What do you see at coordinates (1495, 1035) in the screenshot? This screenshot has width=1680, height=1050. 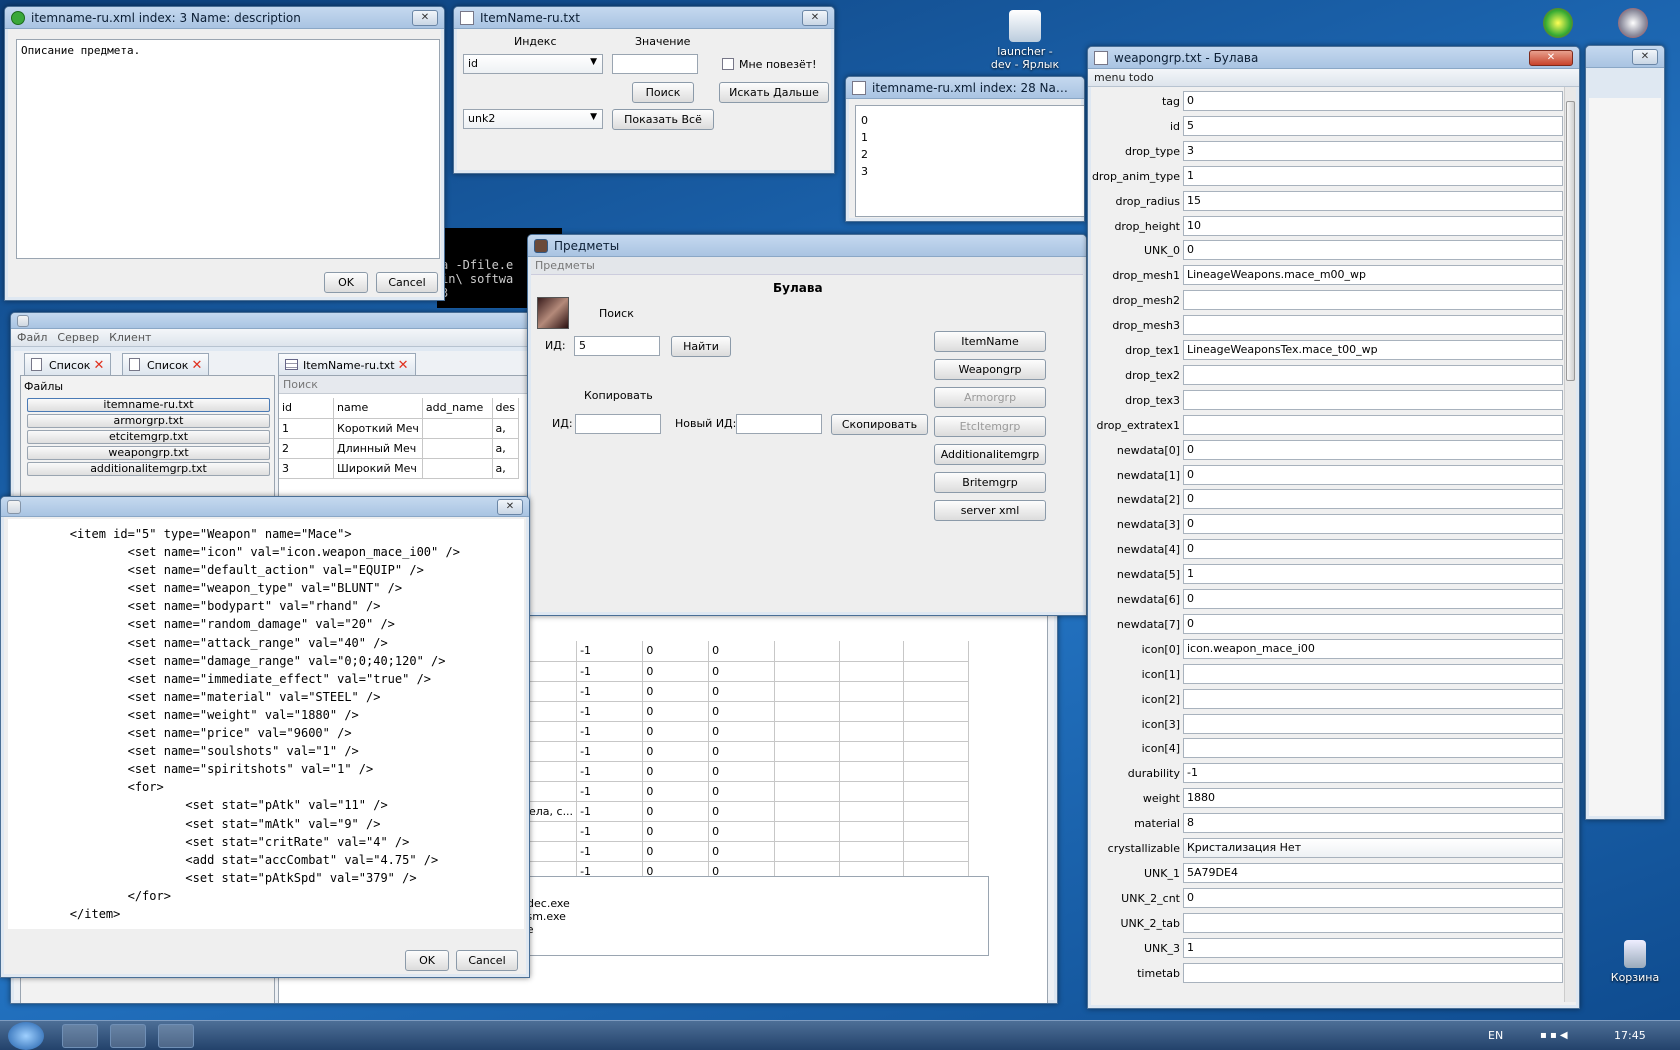 I see `language-indicator: EN` at bounding box center [1495, 1035].